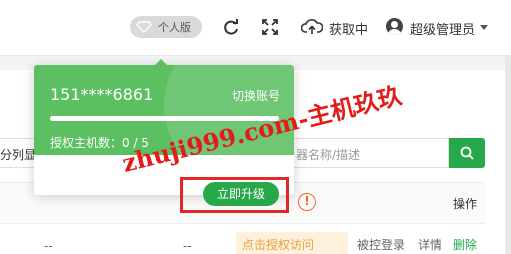 This screenshot has width=511, height=254. What do you see at coordinates (366, 153) in the screenshot?
I see `search-input: 器名称/描述` at bounding box center [366, 153].